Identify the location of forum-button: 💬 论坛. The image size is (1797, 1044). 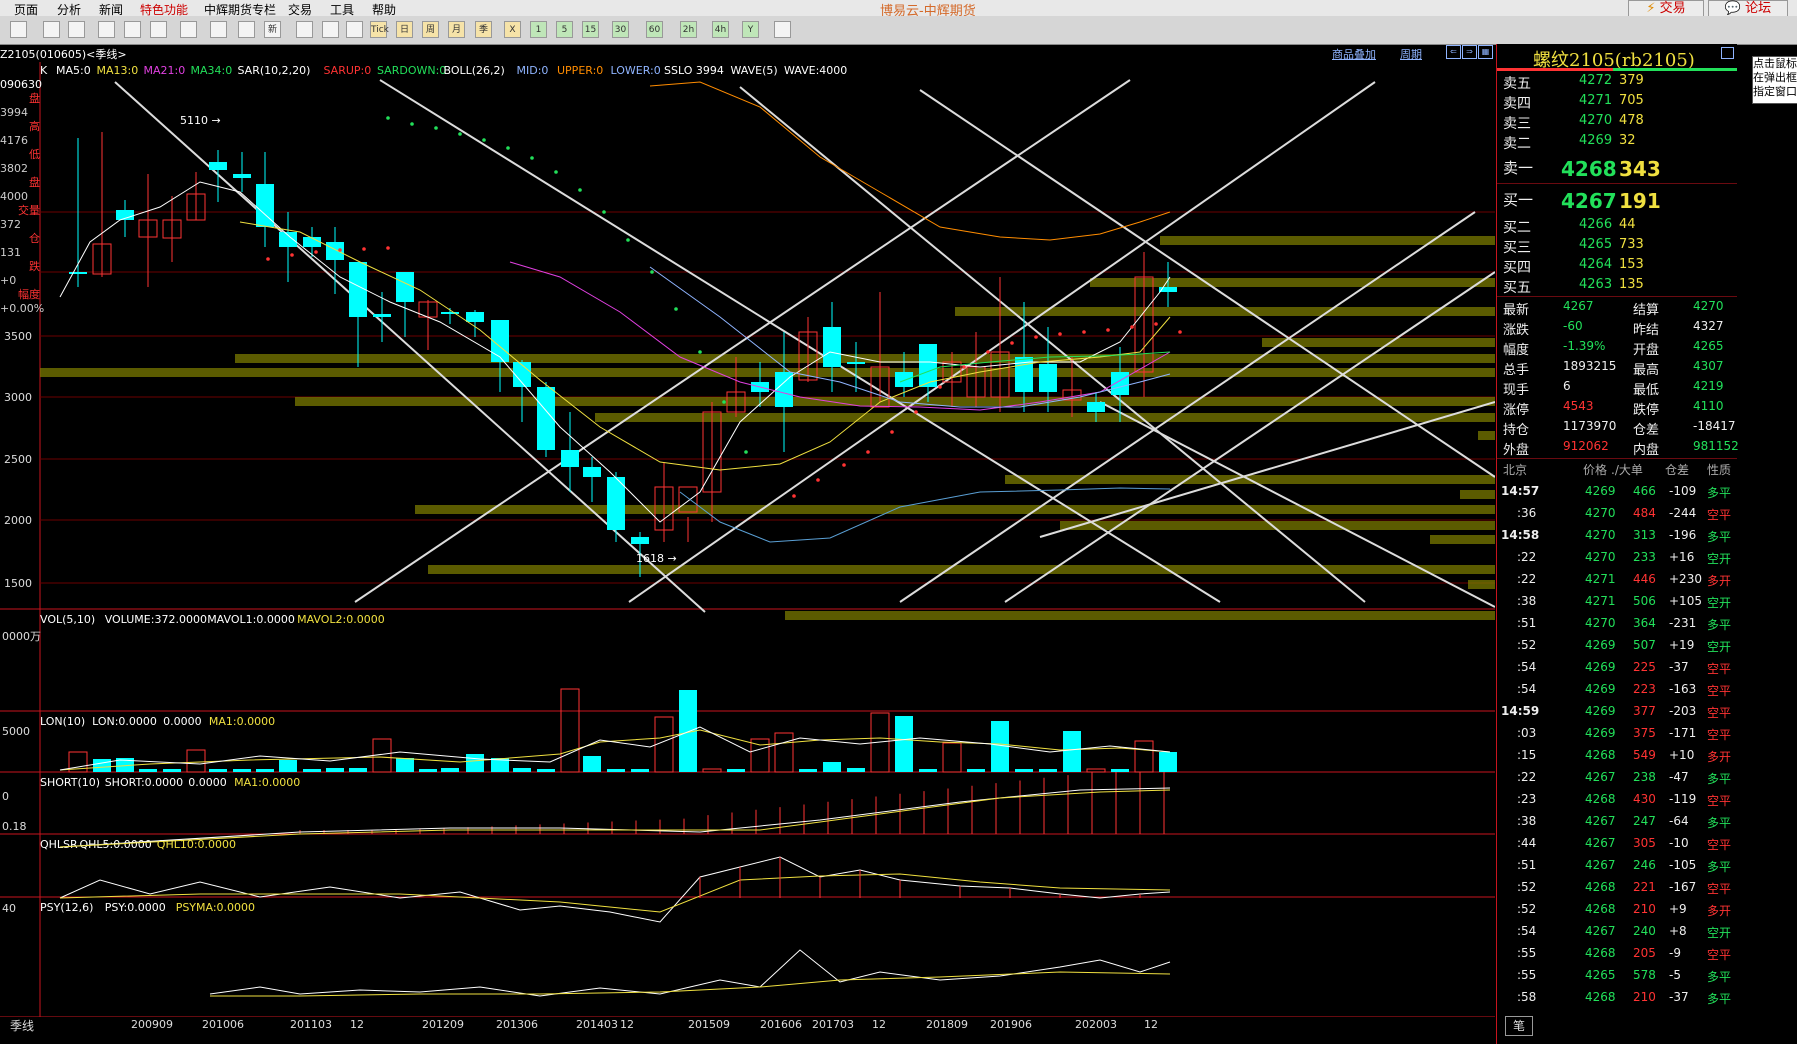
(1748, 8).